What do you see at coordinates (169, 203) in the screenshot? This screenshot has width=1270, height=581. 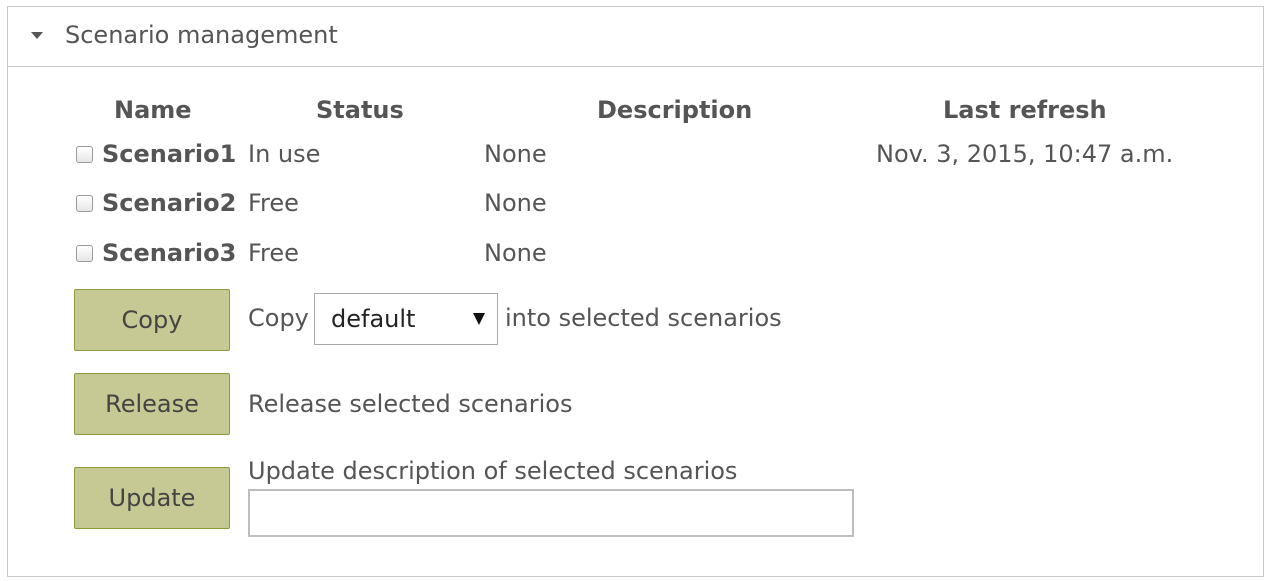 I see `scenario-name: Scenario2` at bounding box center [169, 203].